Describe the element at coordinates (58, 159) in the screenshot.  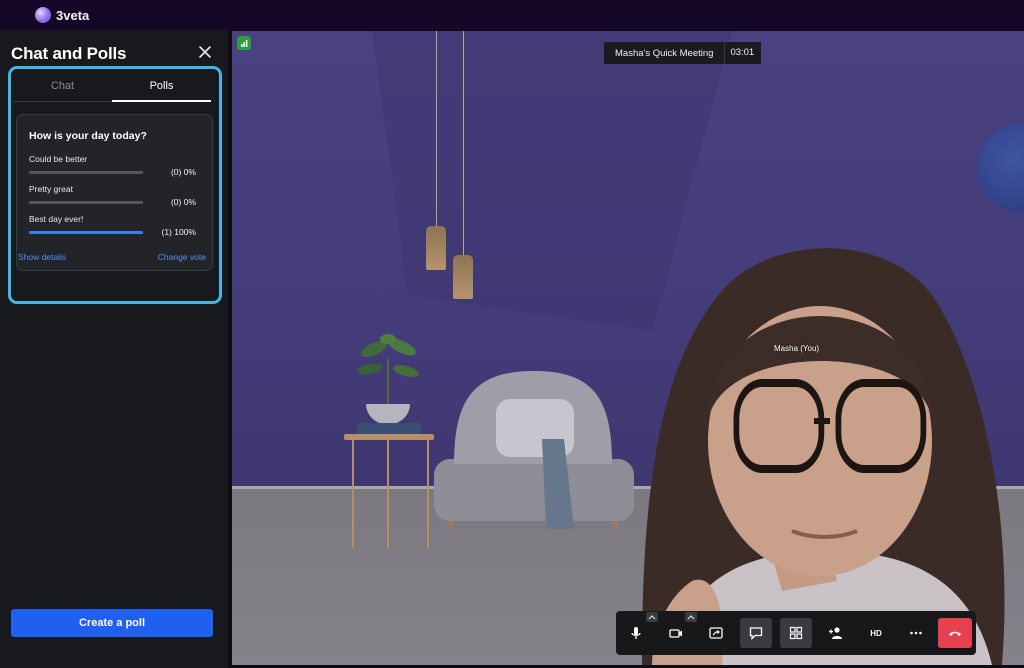
I see `poll-option-label: Could be better` at that location.